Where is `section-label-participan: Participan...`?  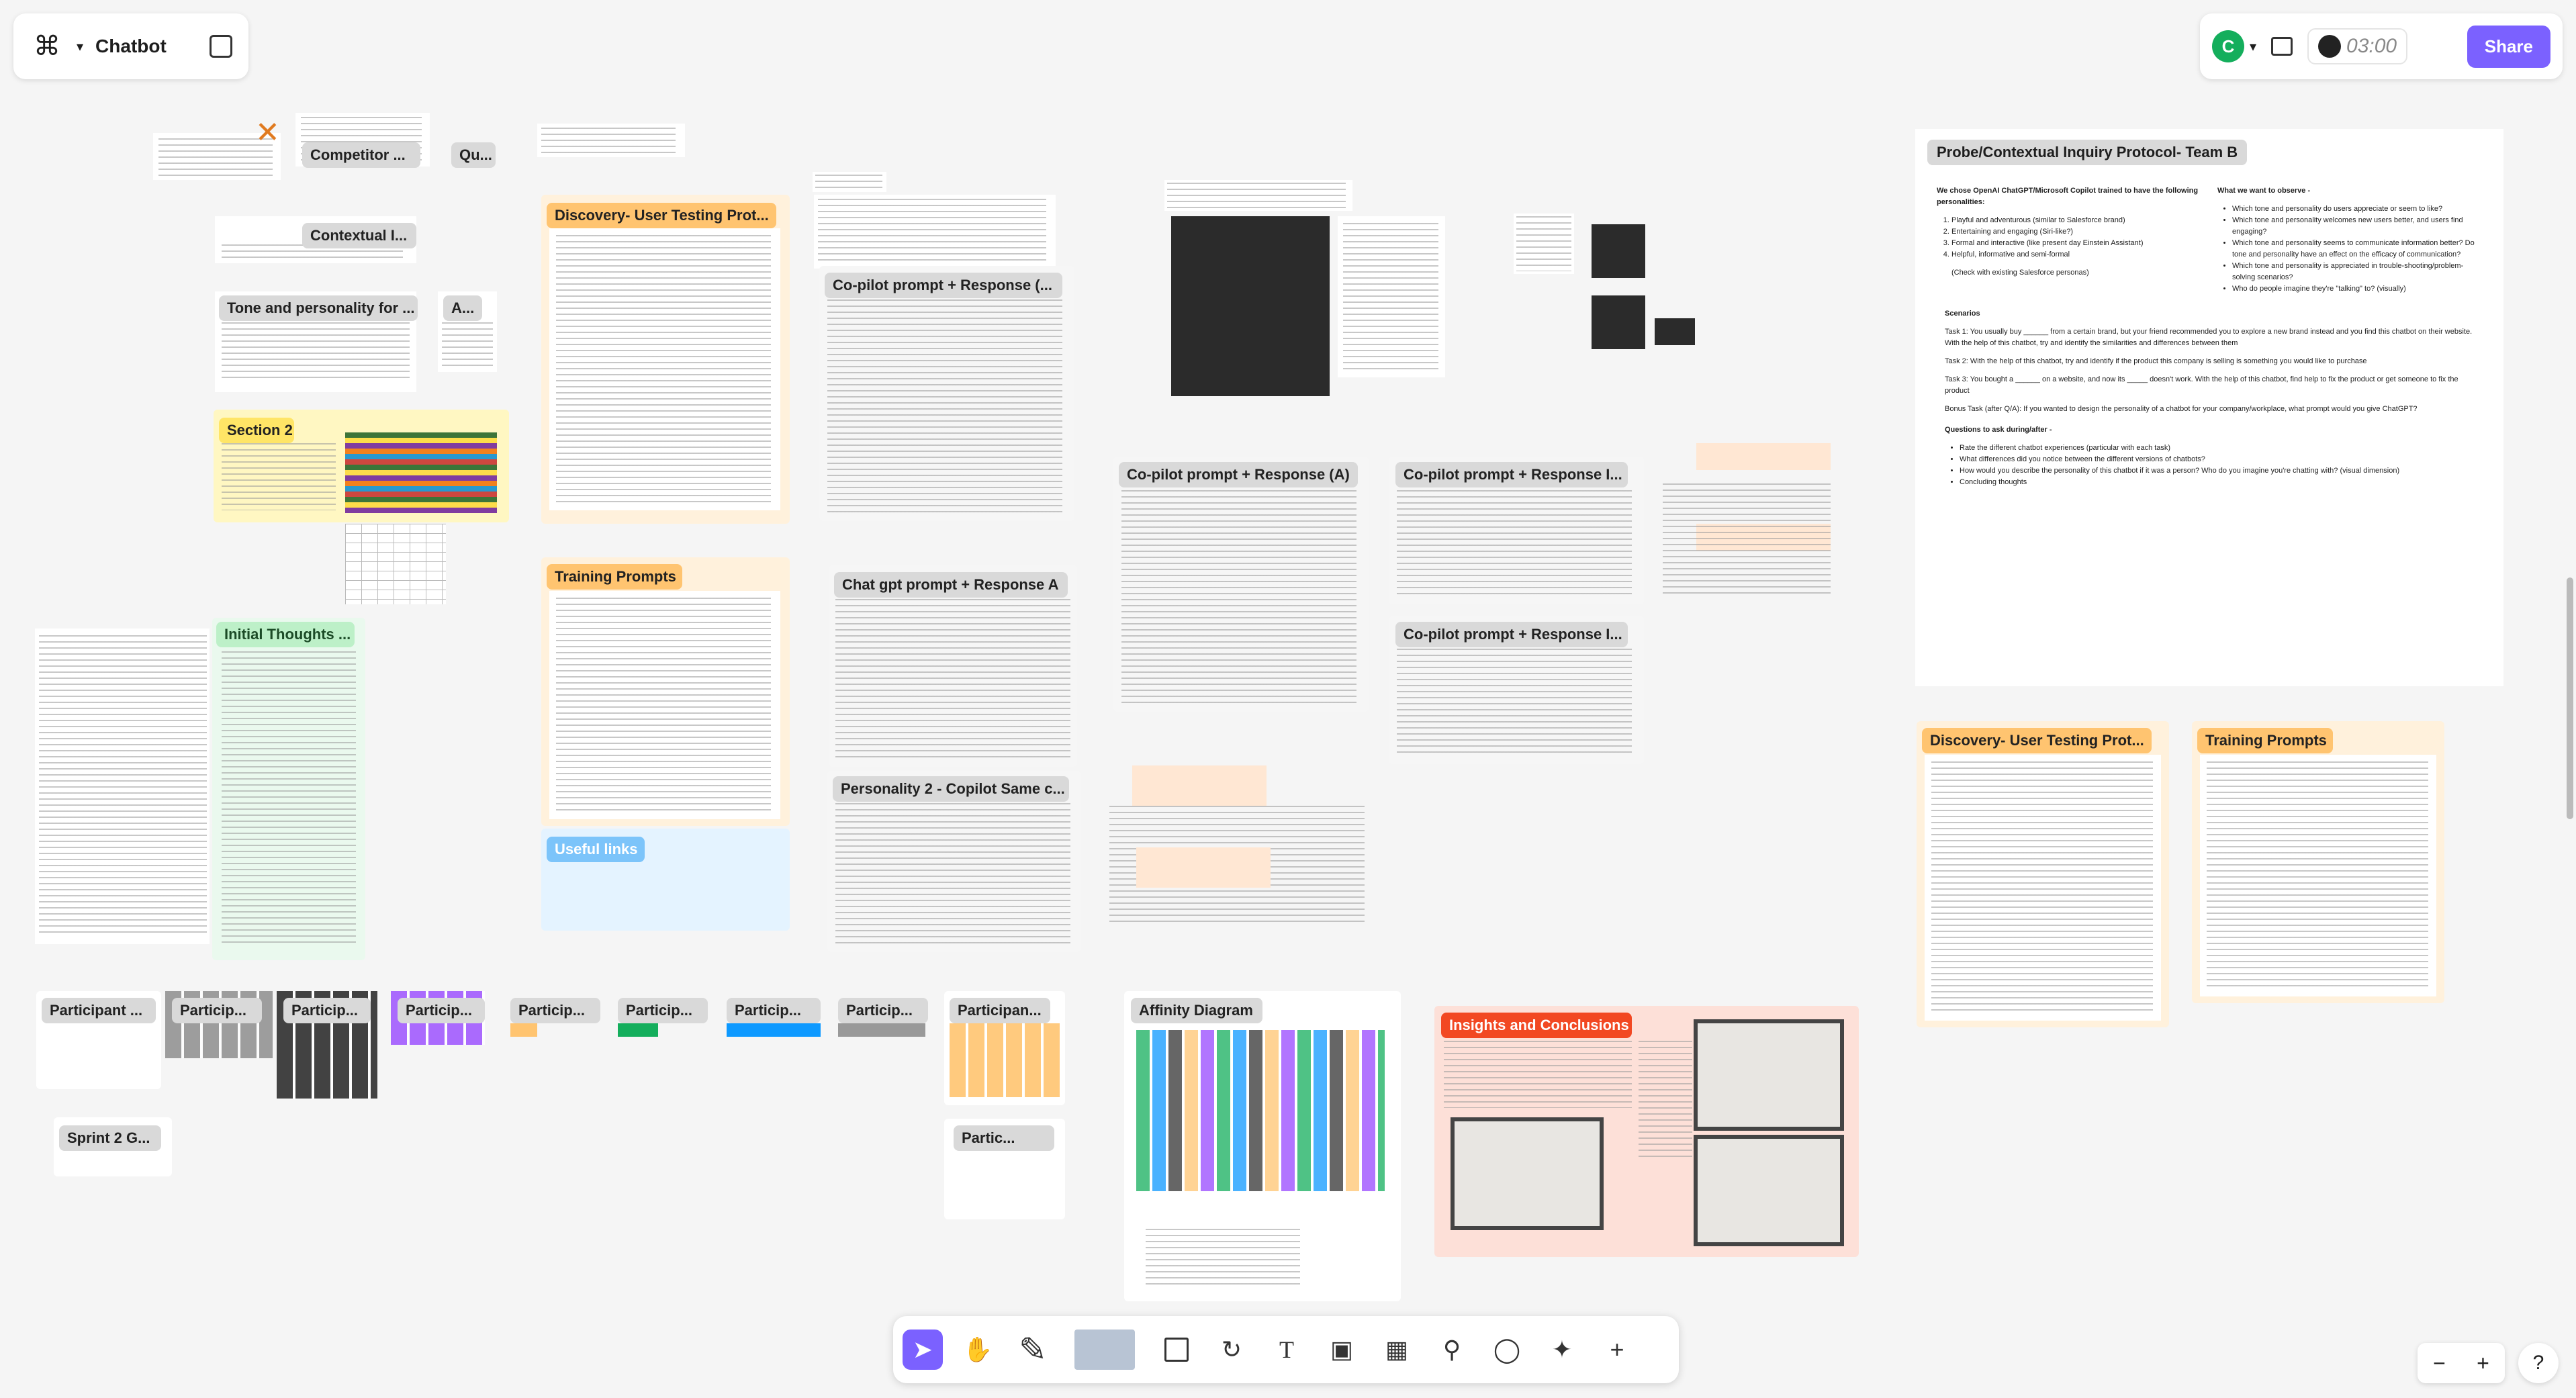
section-label-participan: Participan... is located at coordinates (1000, 1010).